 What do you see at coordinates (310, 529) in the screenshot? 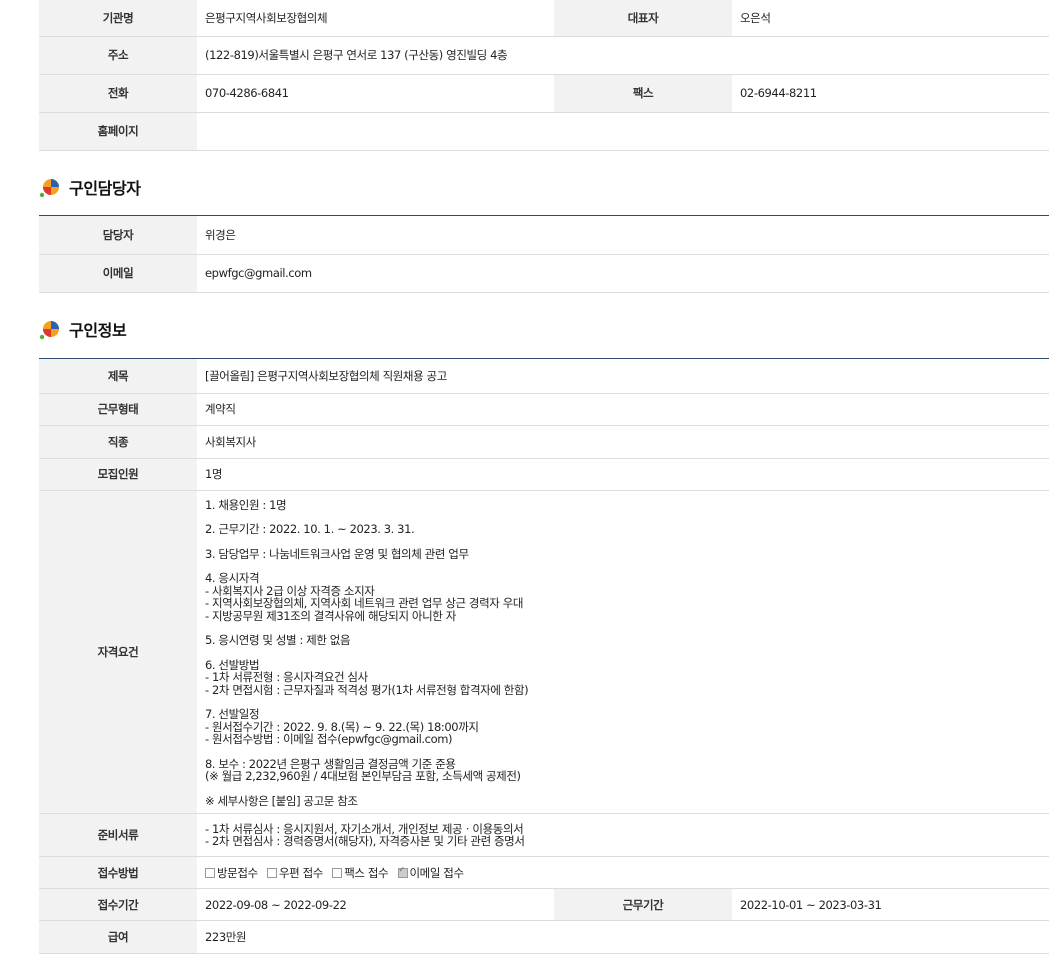
I see `requirement-line: 2. 근무기간 : 2022. 10. 1. ~ 2023. 3. 31.` at bounding box center [310, 529].